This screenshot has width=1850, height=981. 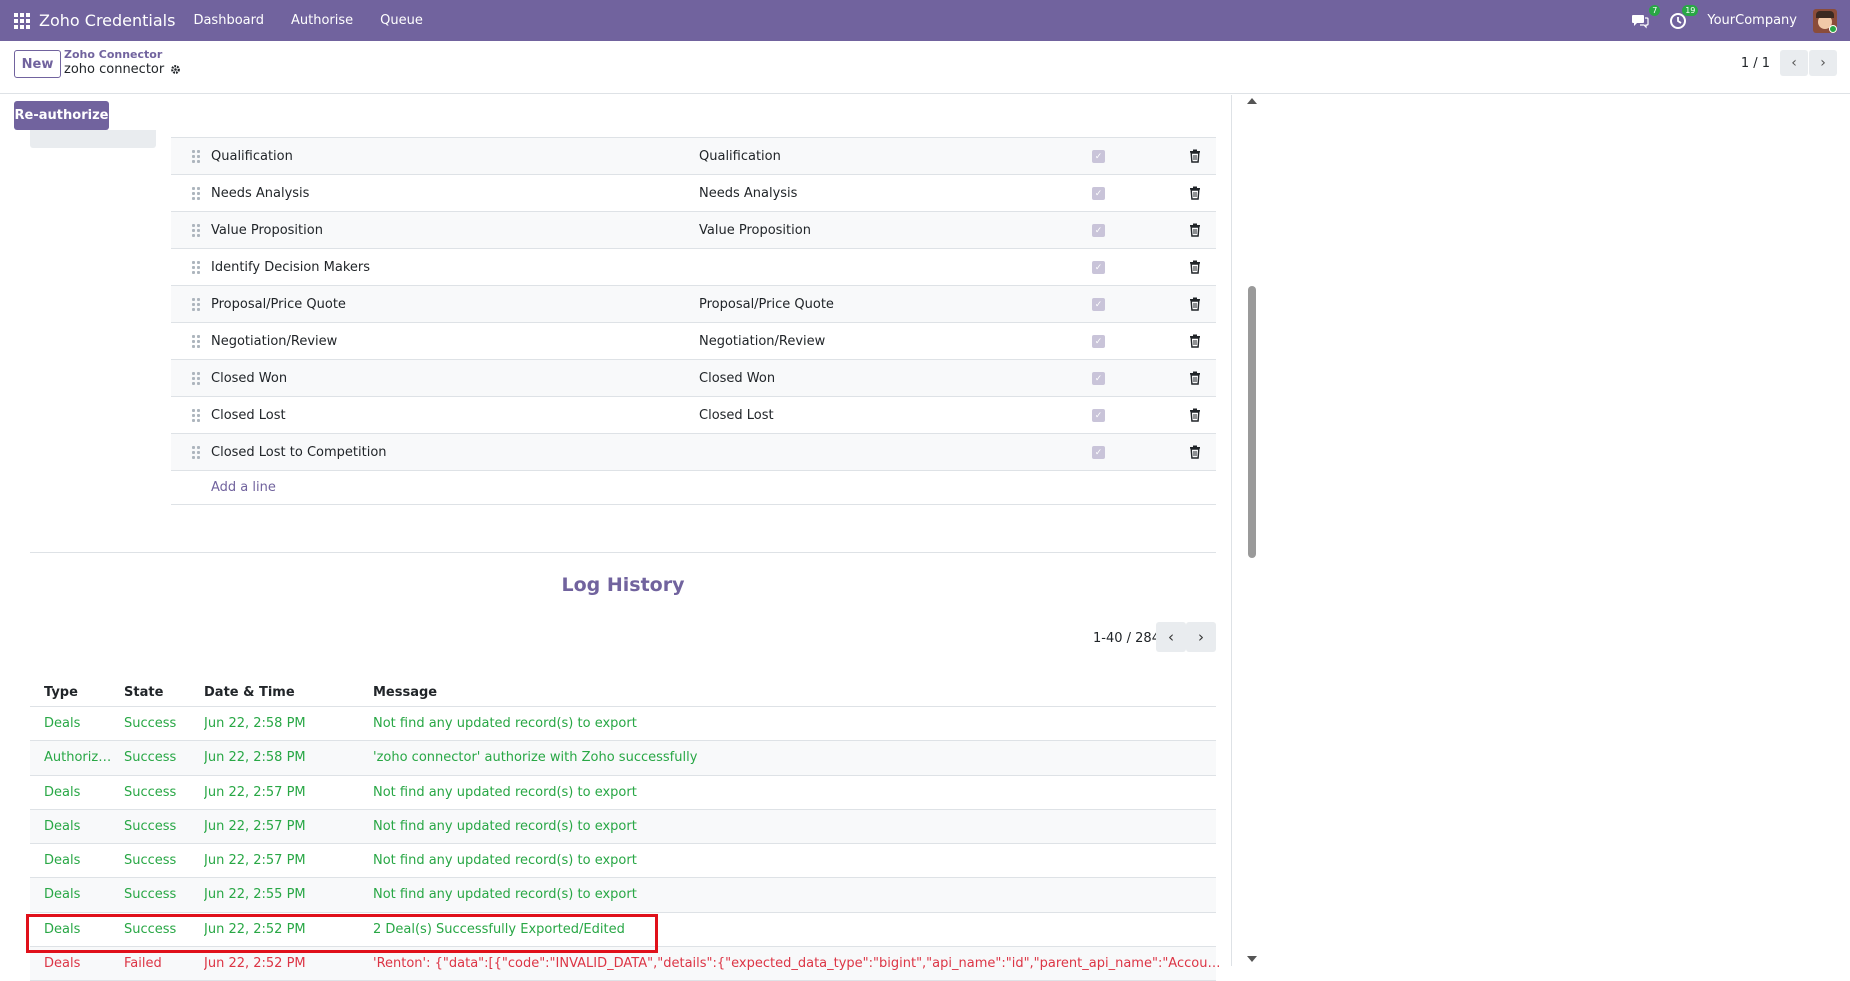 I want to click on odoo-stage-cell: Qualification, so click(x=740, y=156).